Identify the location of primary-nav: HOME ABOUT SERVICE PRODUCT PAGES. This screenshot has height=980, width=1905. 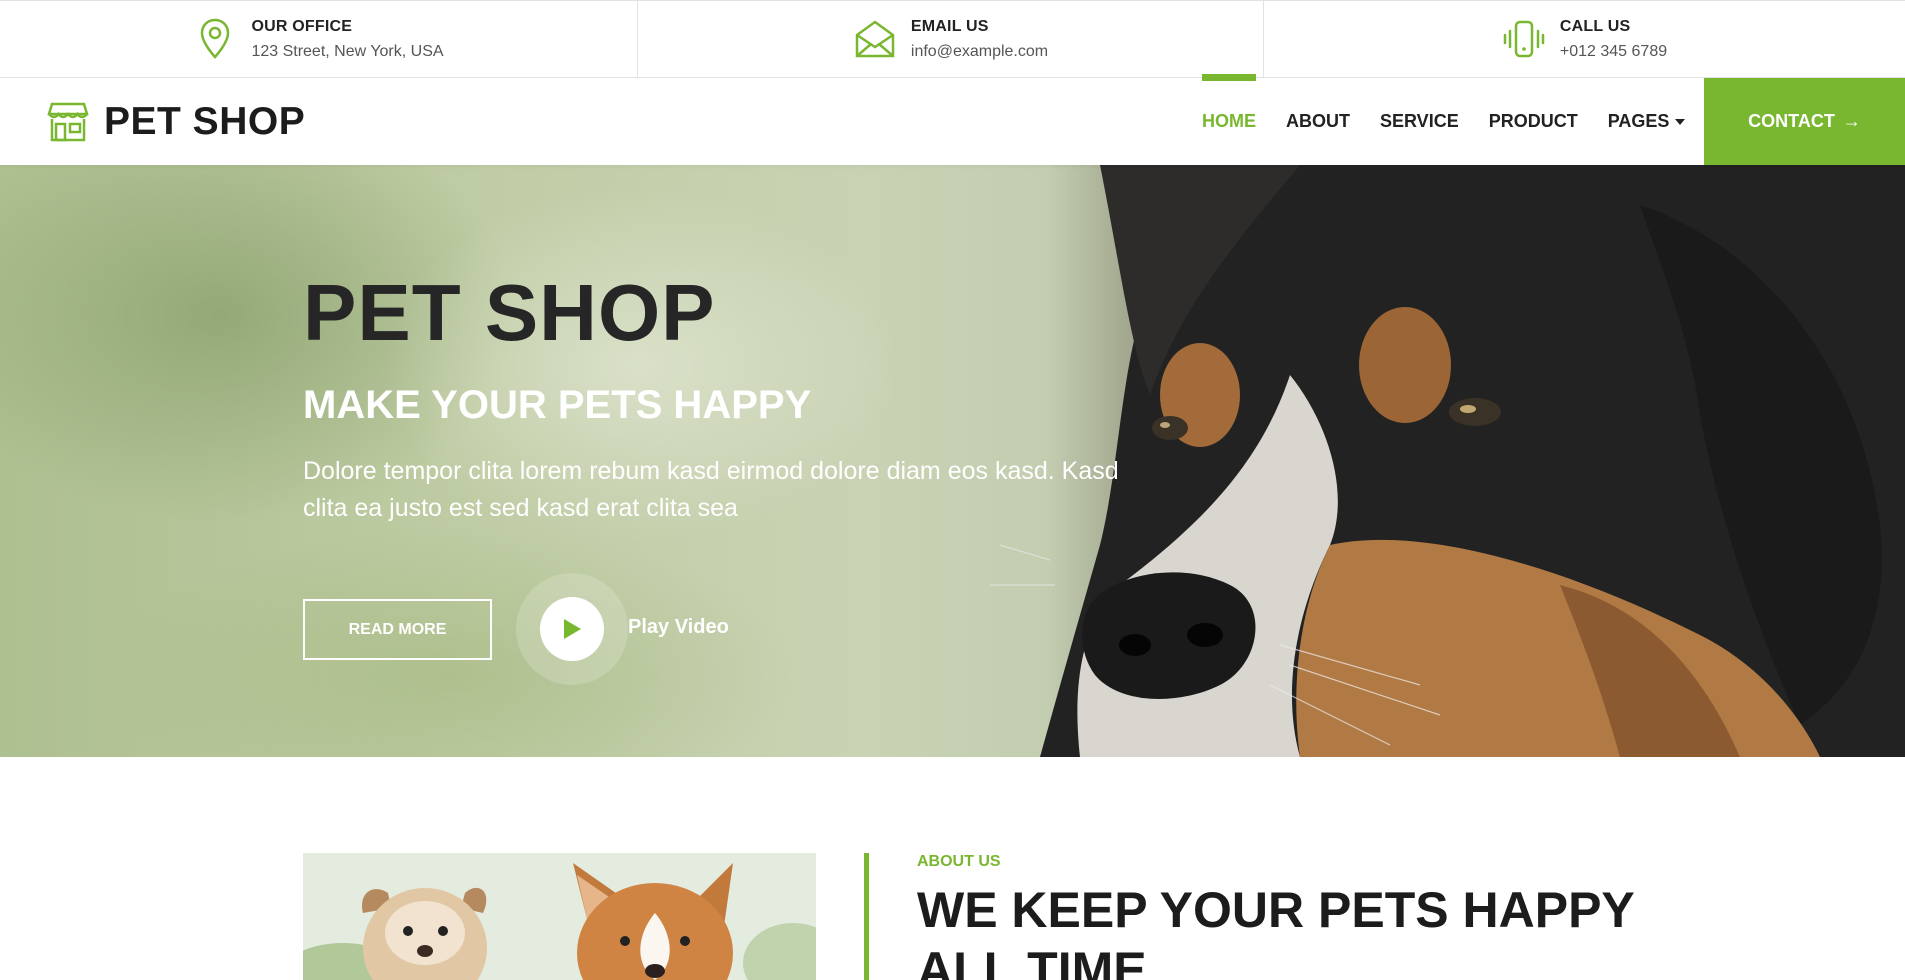
(1458, 119).